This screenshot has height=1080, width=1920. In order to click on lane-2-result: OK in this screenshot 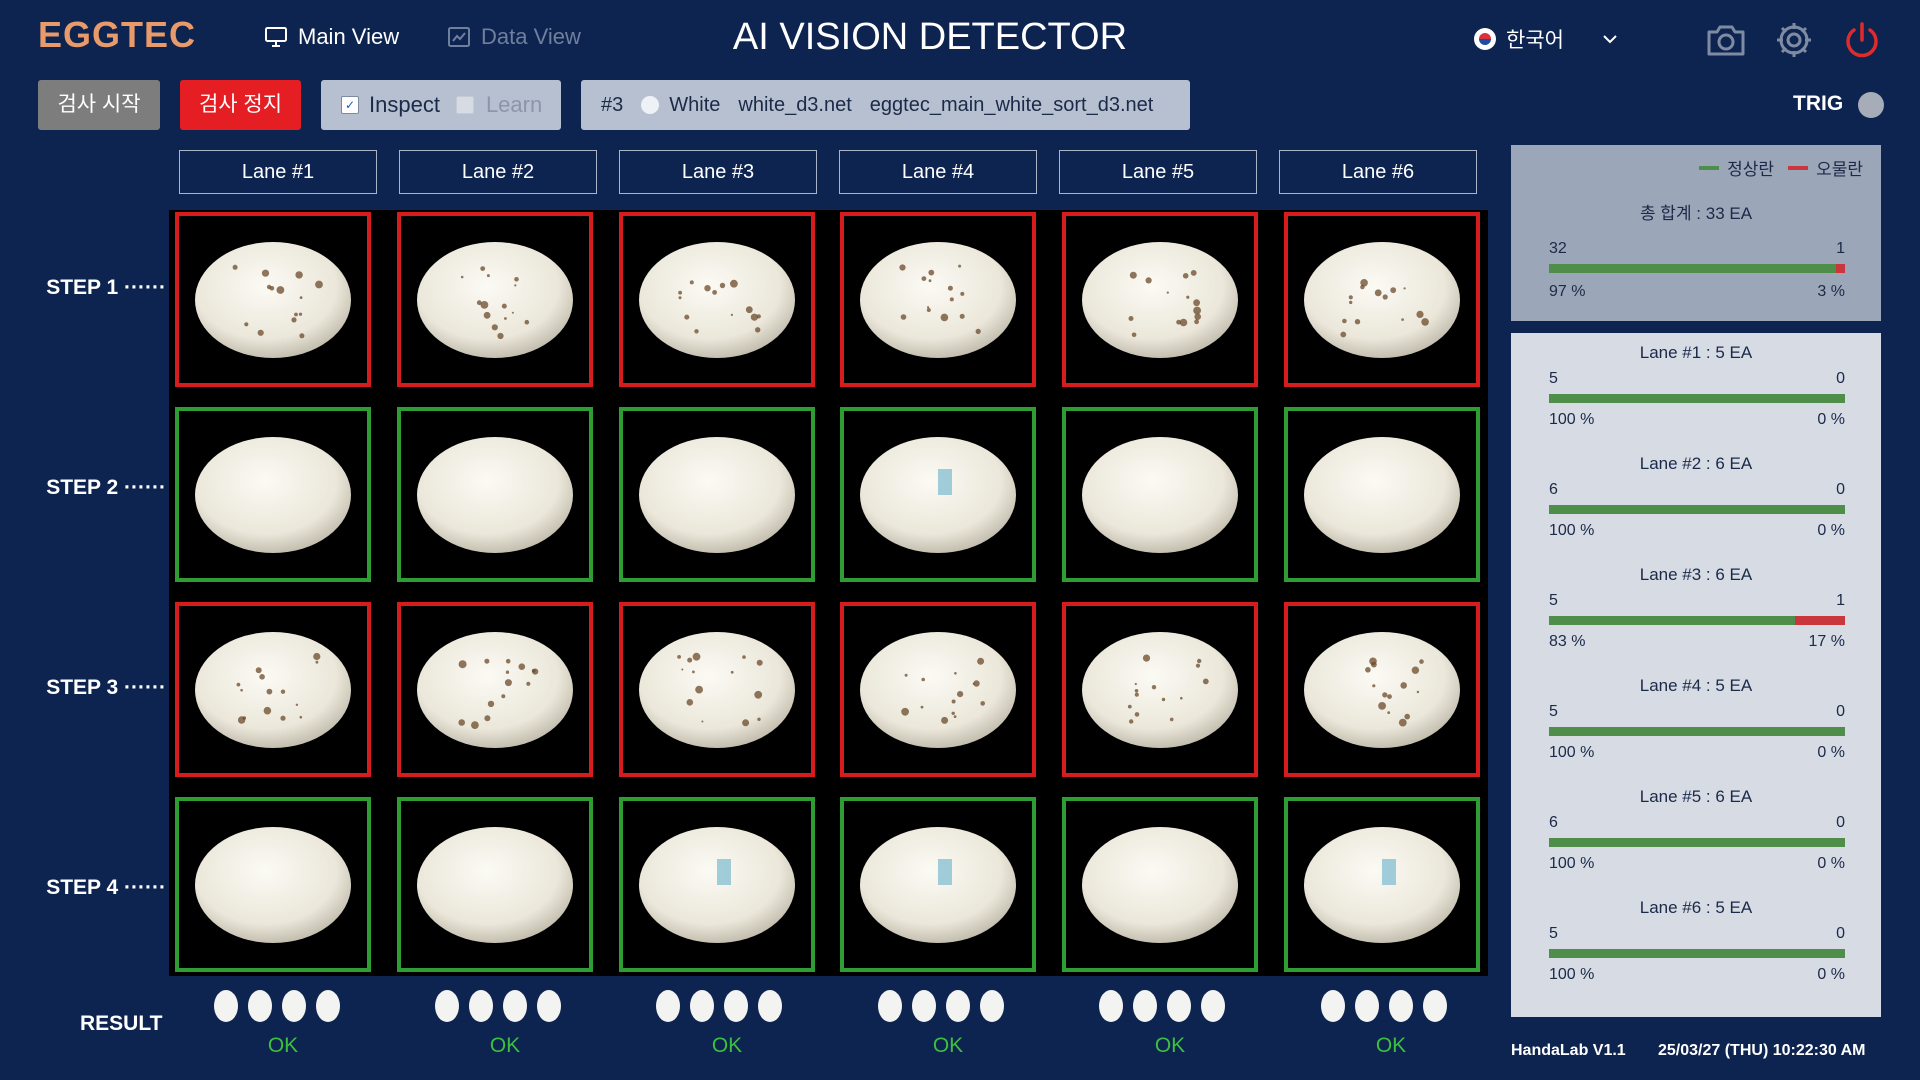, I will do `click(505, 1045)`.